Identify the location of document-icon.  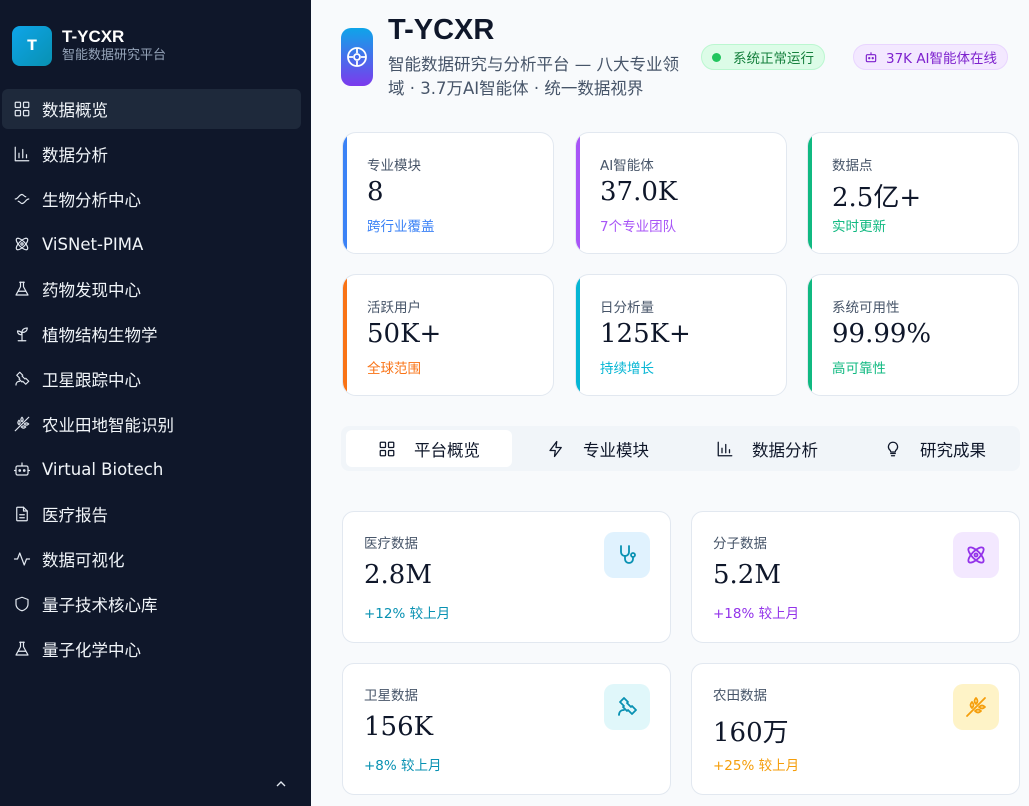
(22, 514).